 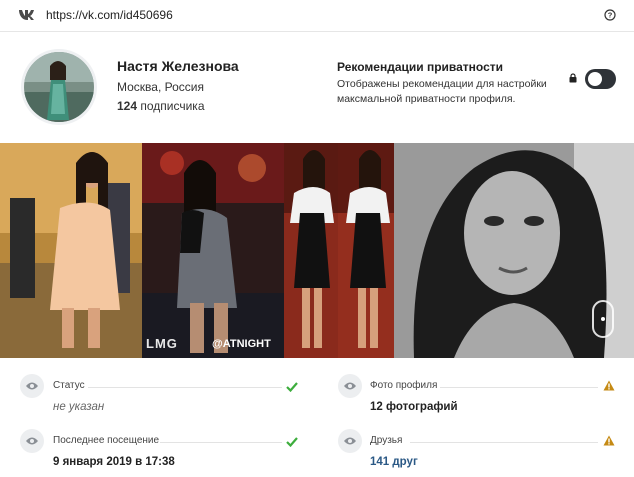 What do you see at coordinates (504, 442) in the screenshot?
I see `info-friends-divider` at bounding box center [504, 442].